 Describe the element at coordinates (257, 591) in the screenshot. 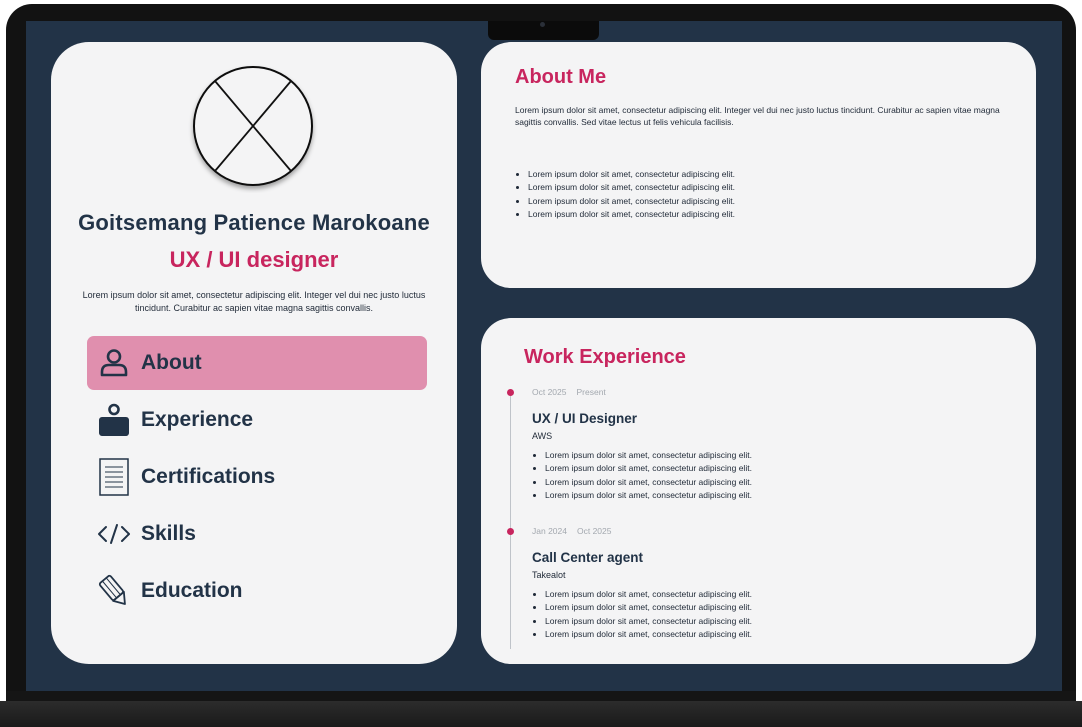

I see `nav-item-education: Education` at that location.